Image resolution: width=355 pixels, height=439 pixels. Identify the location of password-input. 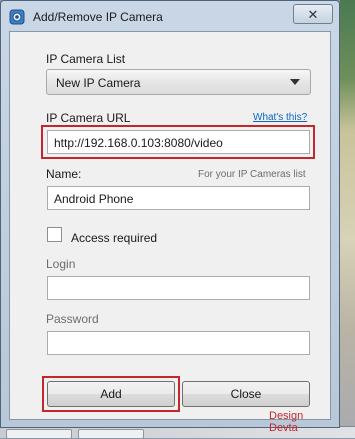
(178, 343).